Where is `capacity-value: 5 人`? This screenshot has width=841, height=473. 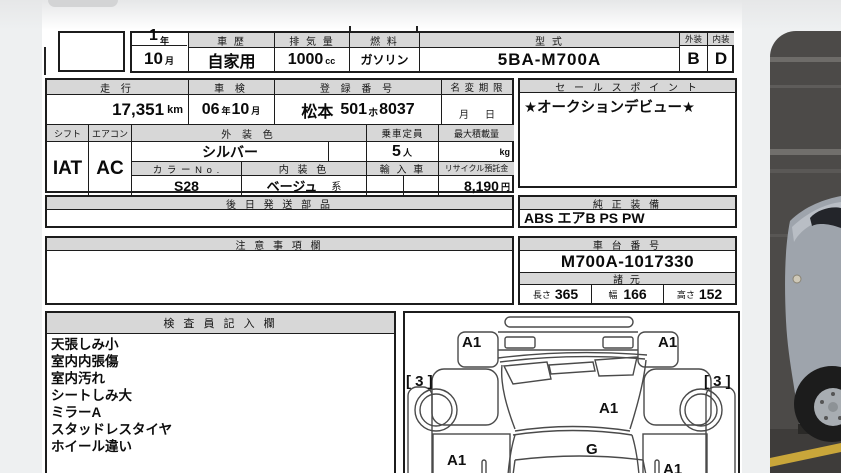 capacity-value: 5 人 is located at coordinates (403, 152).